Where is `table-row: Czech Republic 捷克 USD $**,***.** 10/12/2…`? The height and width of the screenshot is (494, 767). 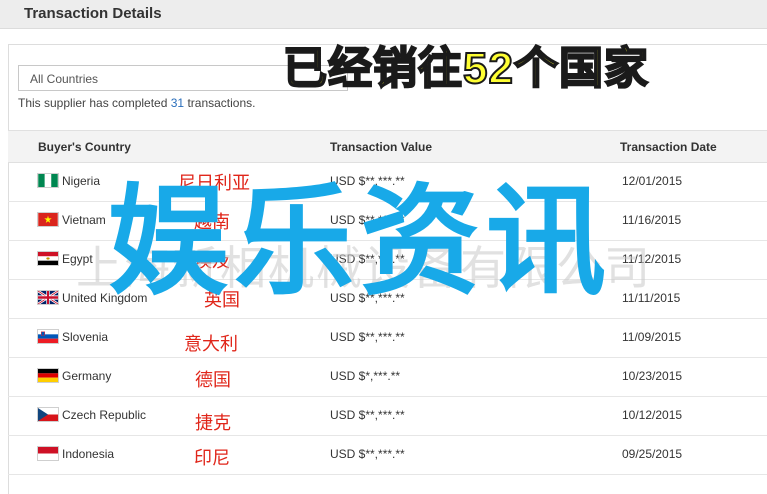 table-row: Czech Republic 捷克 USD $**,***.** 10/12/2… is located at coordinates (387, 416).